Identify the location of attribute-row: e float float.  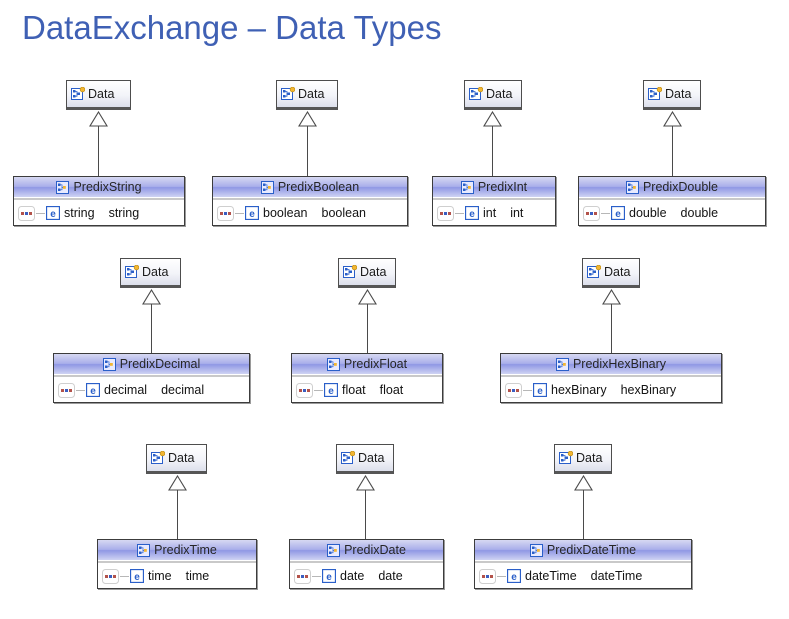
(369, 390).